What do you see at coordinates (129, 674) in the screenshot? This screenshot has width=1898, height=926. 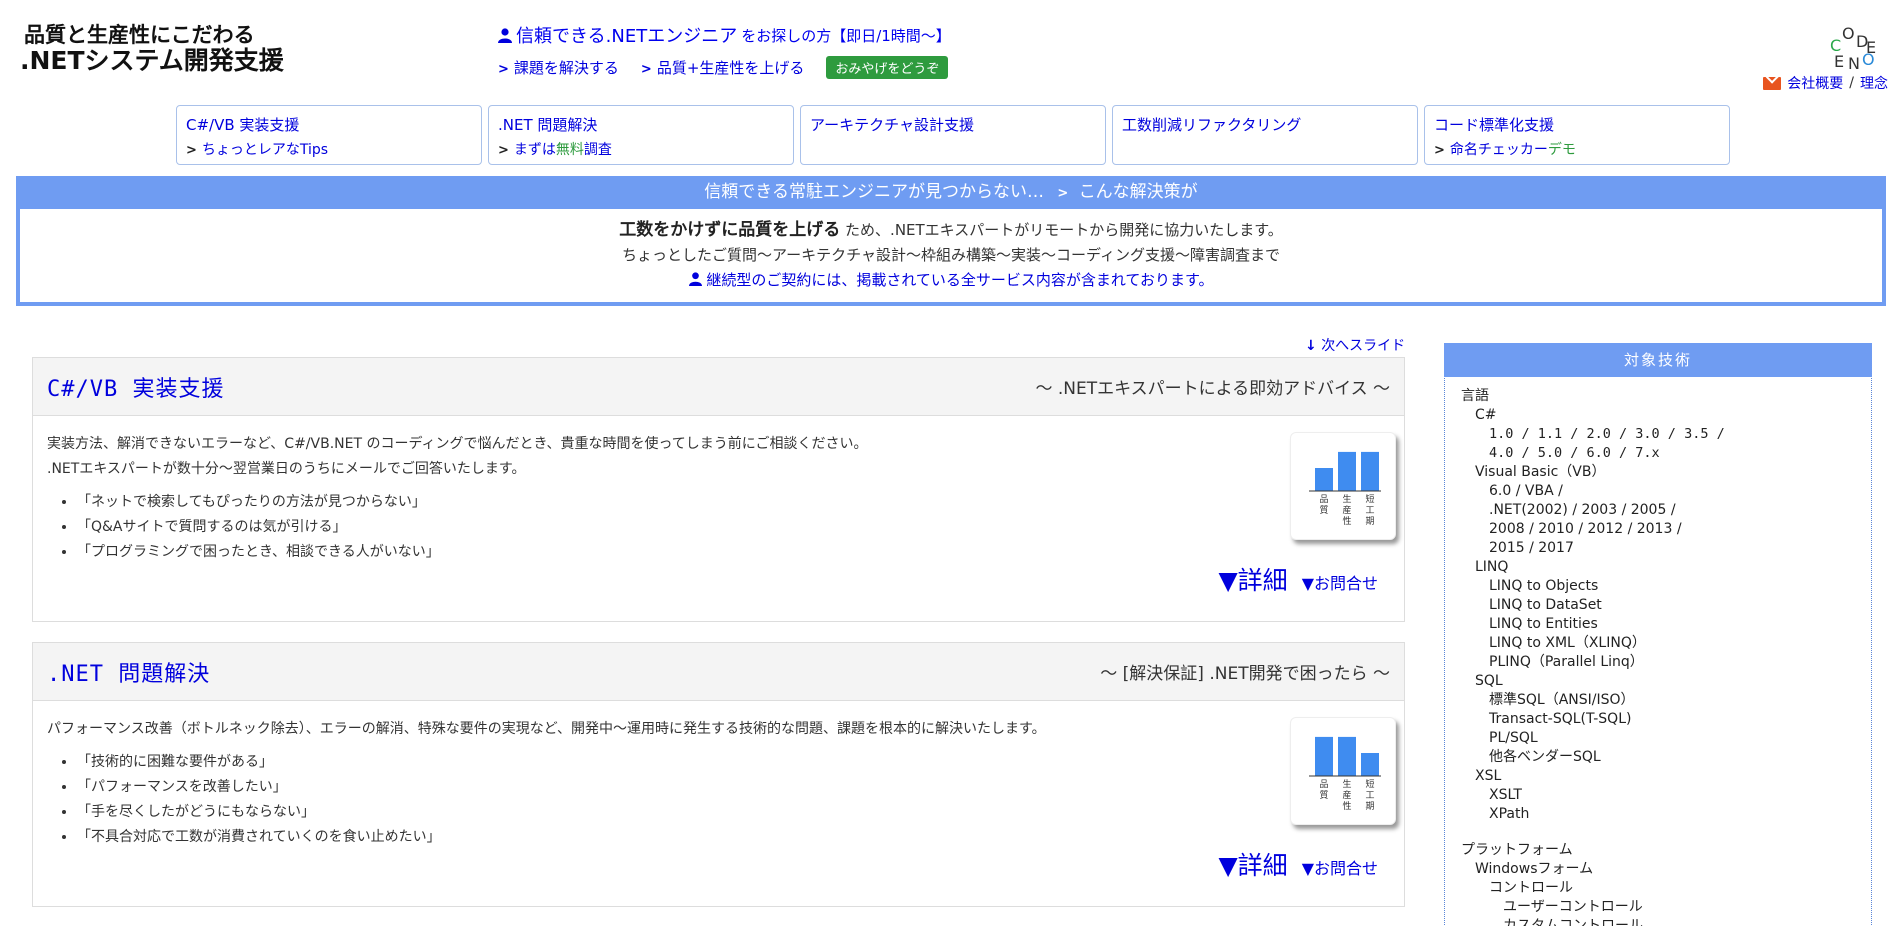 I see `card-title: .NET 問題解決` at bounding box center [129, 674].